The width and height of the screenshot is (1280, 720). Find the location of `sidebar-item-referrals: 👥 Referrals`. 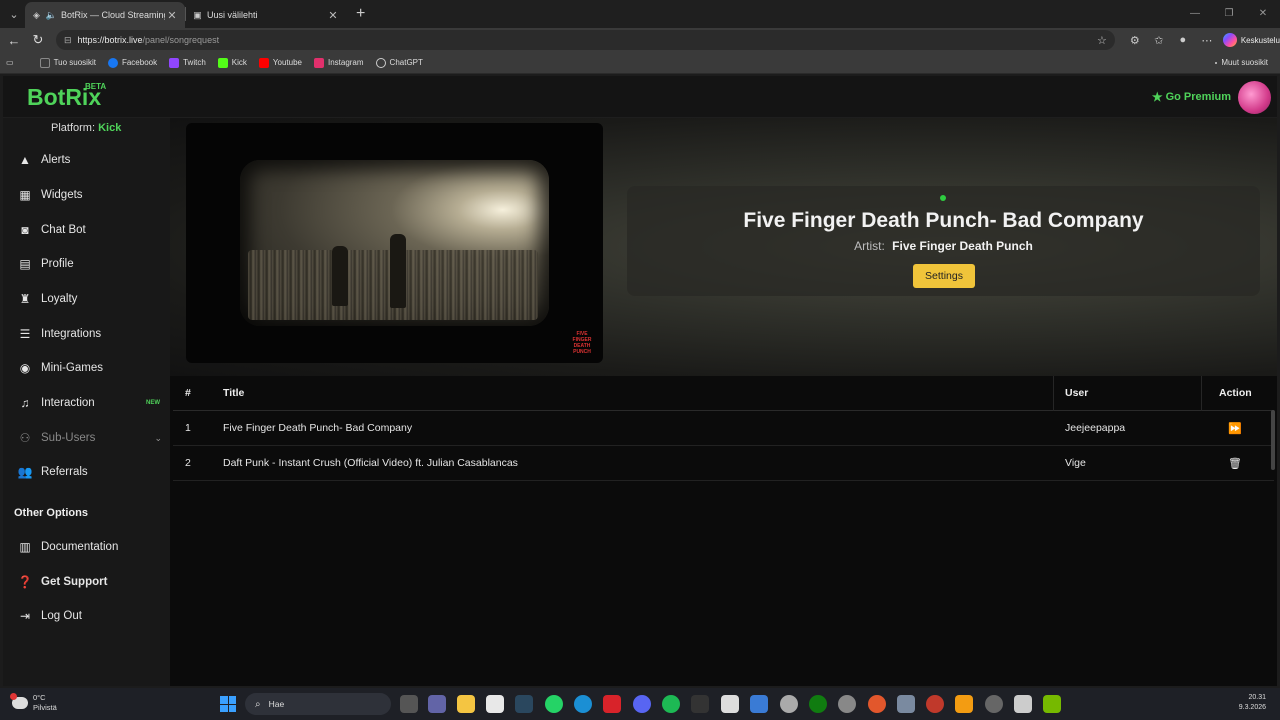

sidebar-item-referrals: 👥 Referrals is located at coordinates (86, 472).